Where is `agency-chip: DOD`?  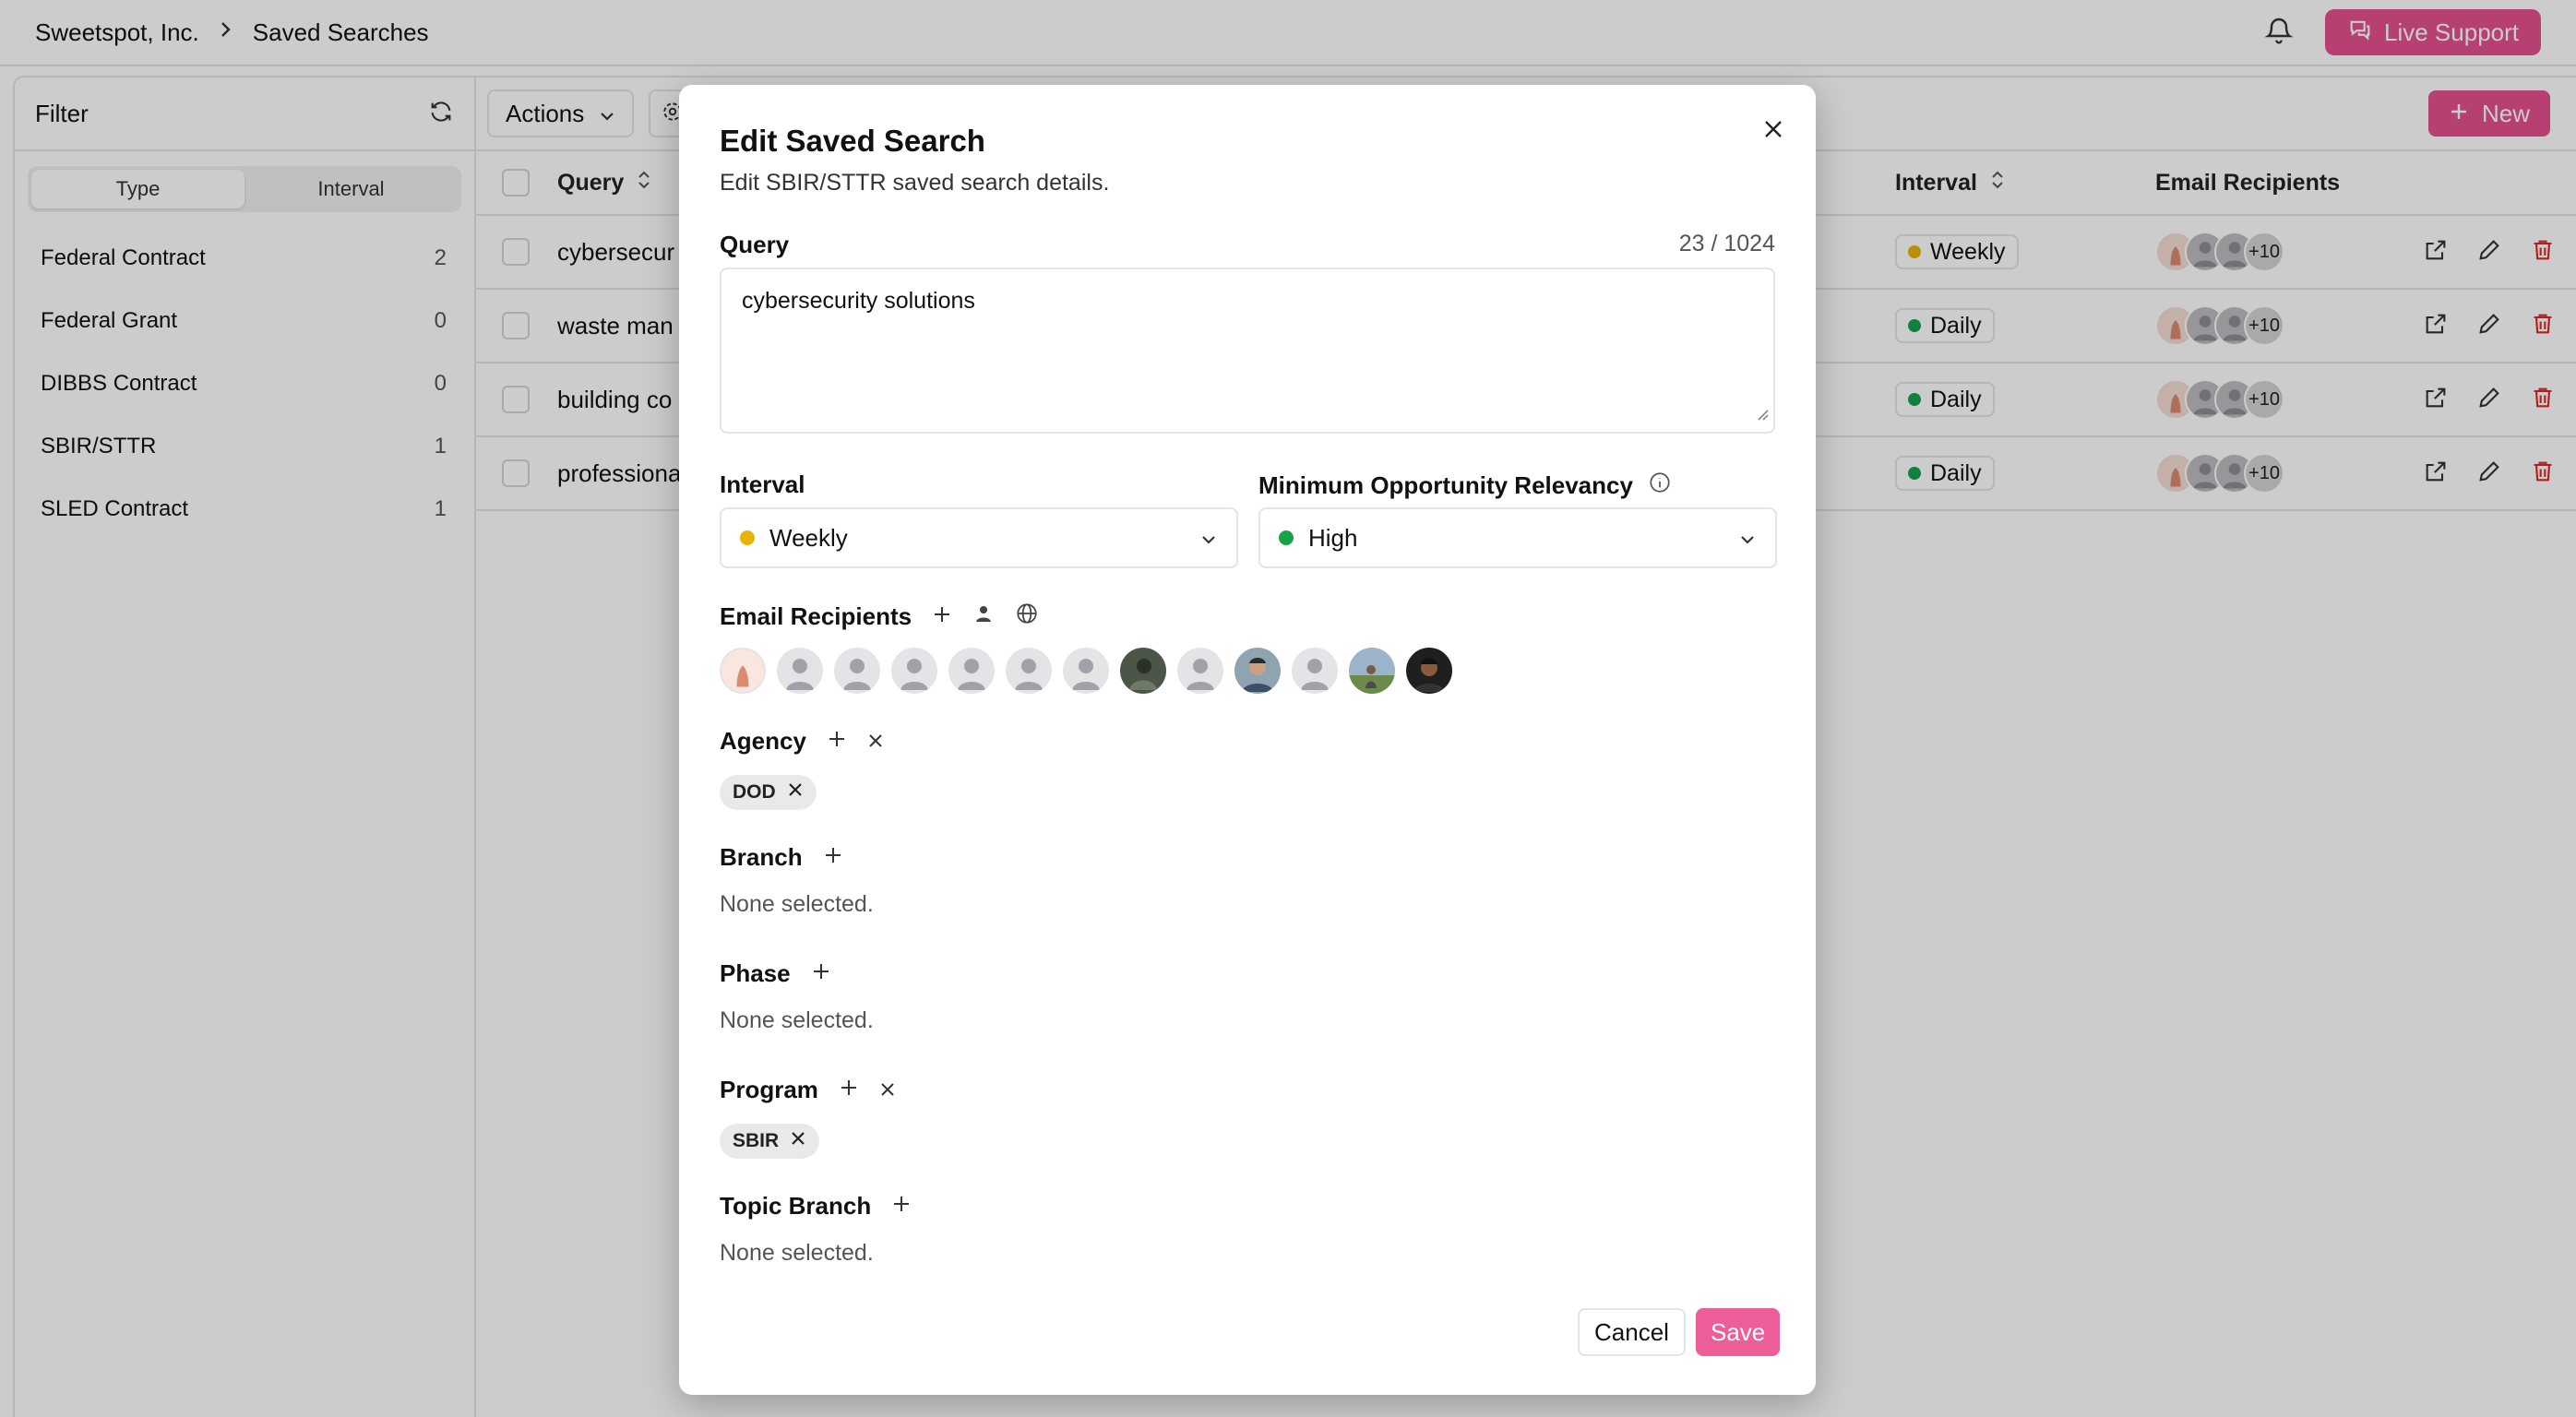 agency-chip: DOD is located at coordinates (768, 792).